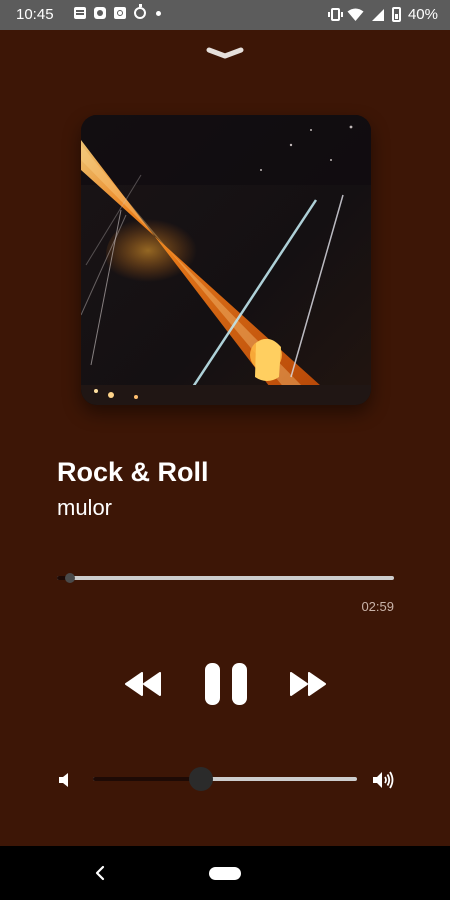 This screenshot has height=900, width=450. Describe the element at coordinates (383, 780) in the screenshot. I see `volume-high-icon` at that location.